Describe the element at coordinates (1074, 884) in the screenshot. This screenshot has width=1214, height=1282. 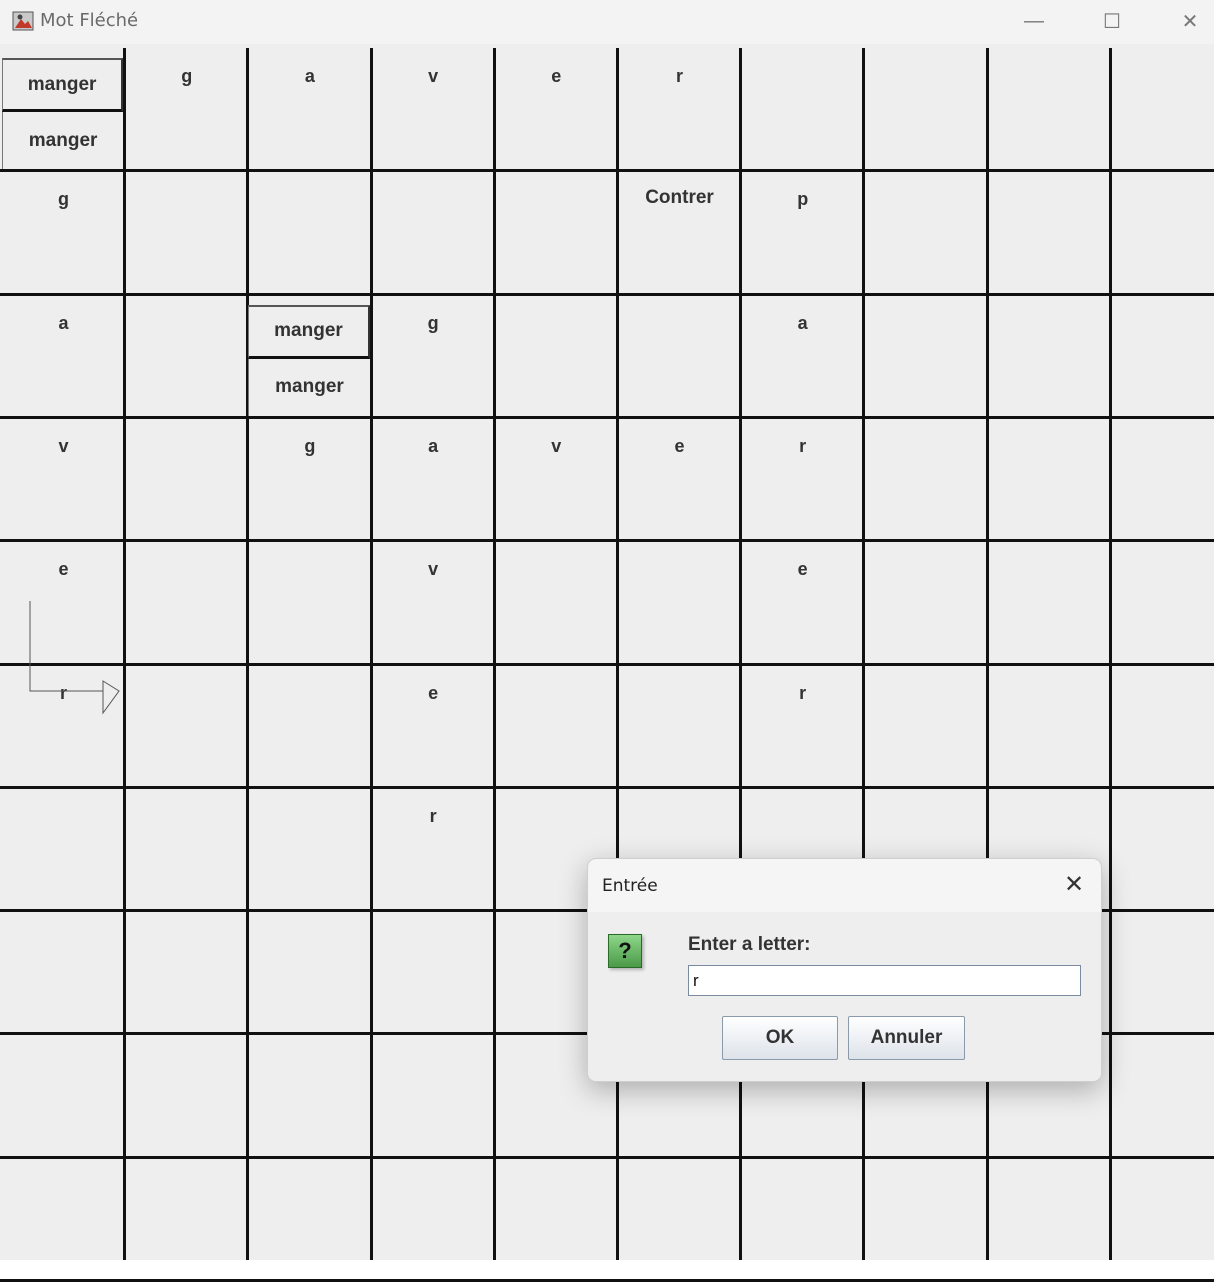
I see `dialog-close-icon: ✕` at that location.